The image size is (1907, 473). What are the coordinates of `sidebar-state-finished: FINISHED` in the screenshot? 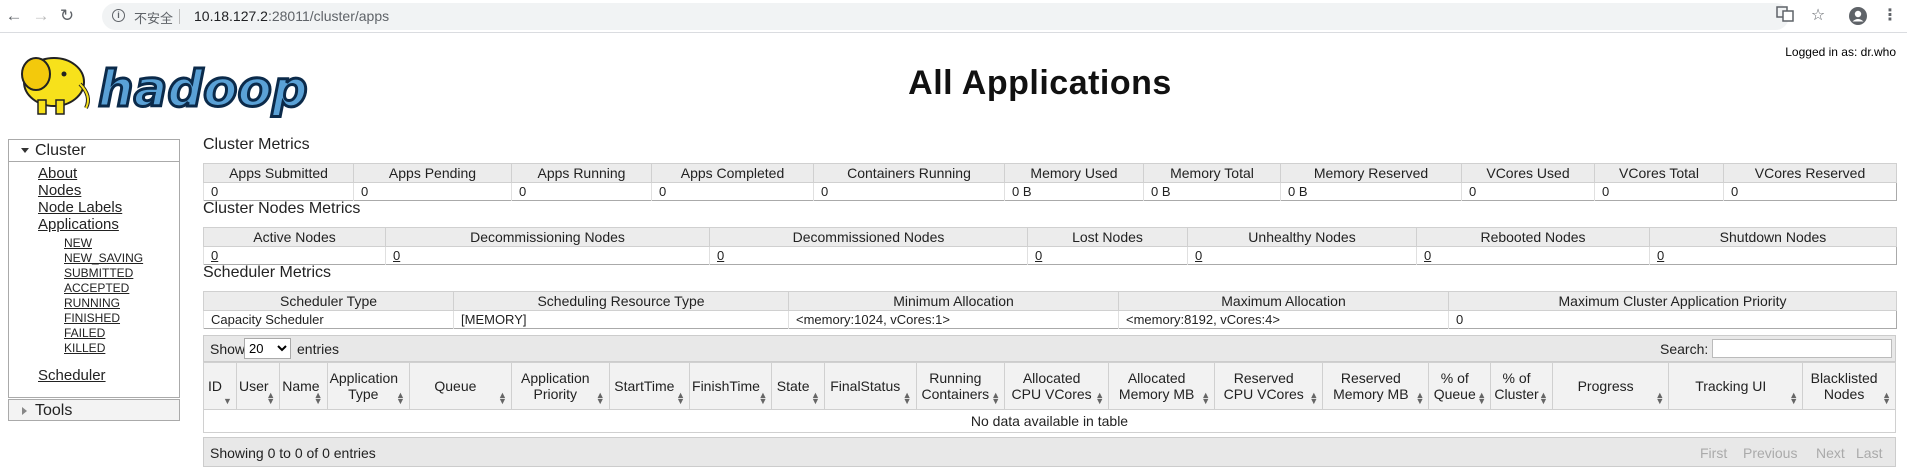 It's located at (92, 318).